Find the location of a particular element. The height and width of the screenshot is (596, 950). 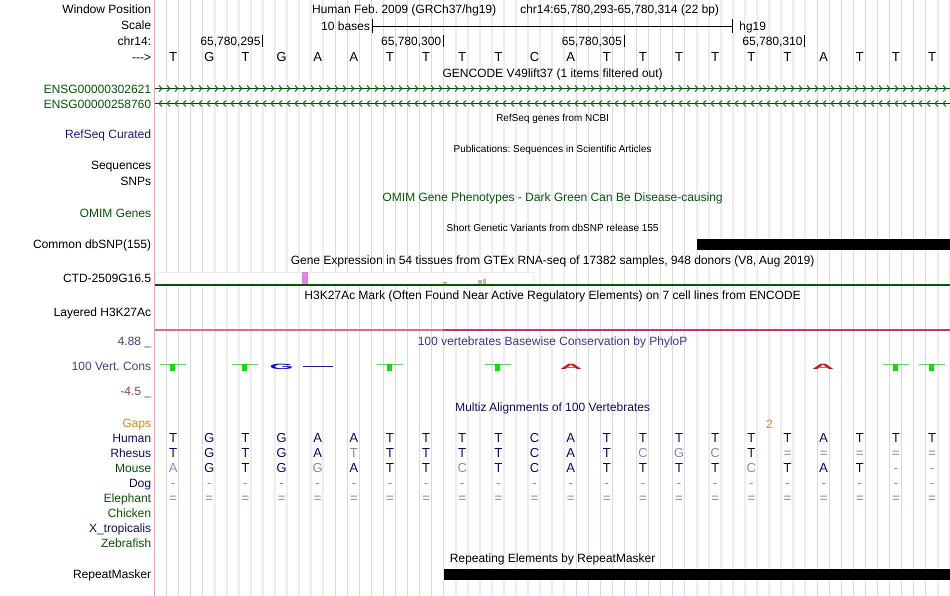

track-label: ---> is located at coordinates (141, 57).